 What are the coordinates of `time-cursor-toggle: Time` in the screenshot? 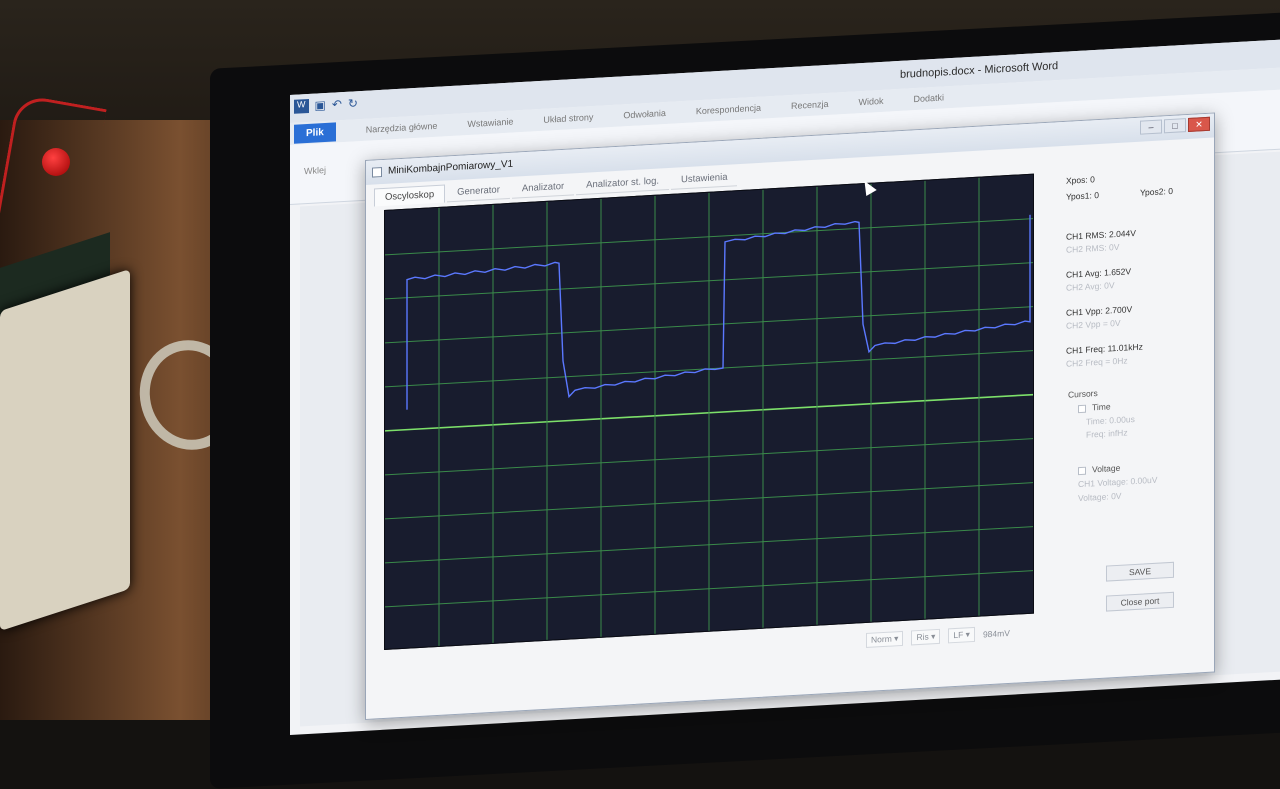 It's located at (1094, 407).